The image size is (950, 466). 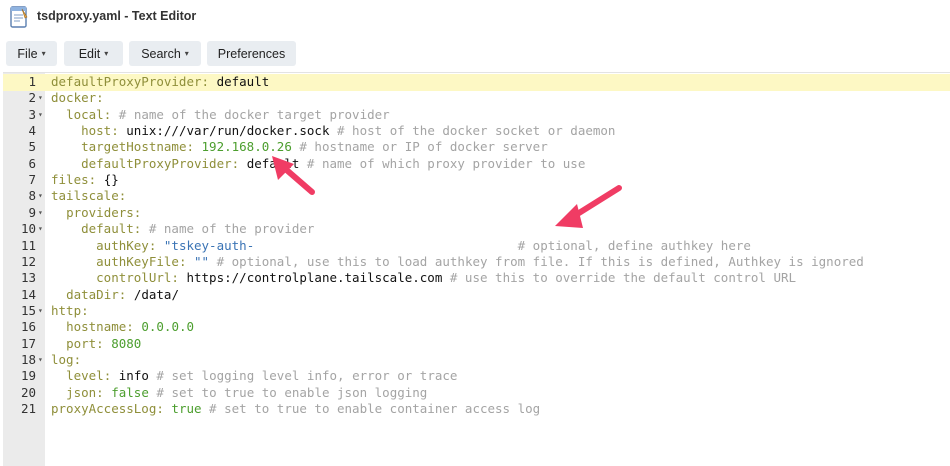 I want to click on code-text: docker:, so click(x=77, y=98).